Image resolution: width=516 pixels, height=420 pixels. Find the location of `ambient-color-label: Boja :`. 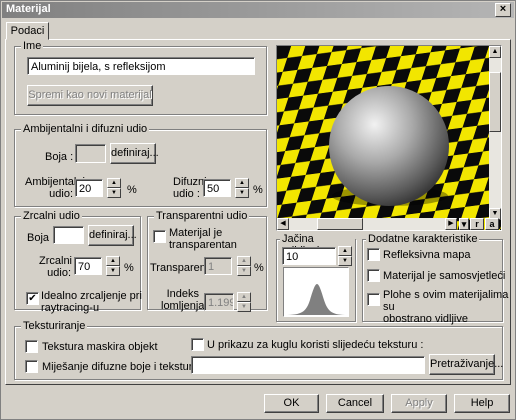

ambient-color-label: Boja : is located at coordinates (59, 157).